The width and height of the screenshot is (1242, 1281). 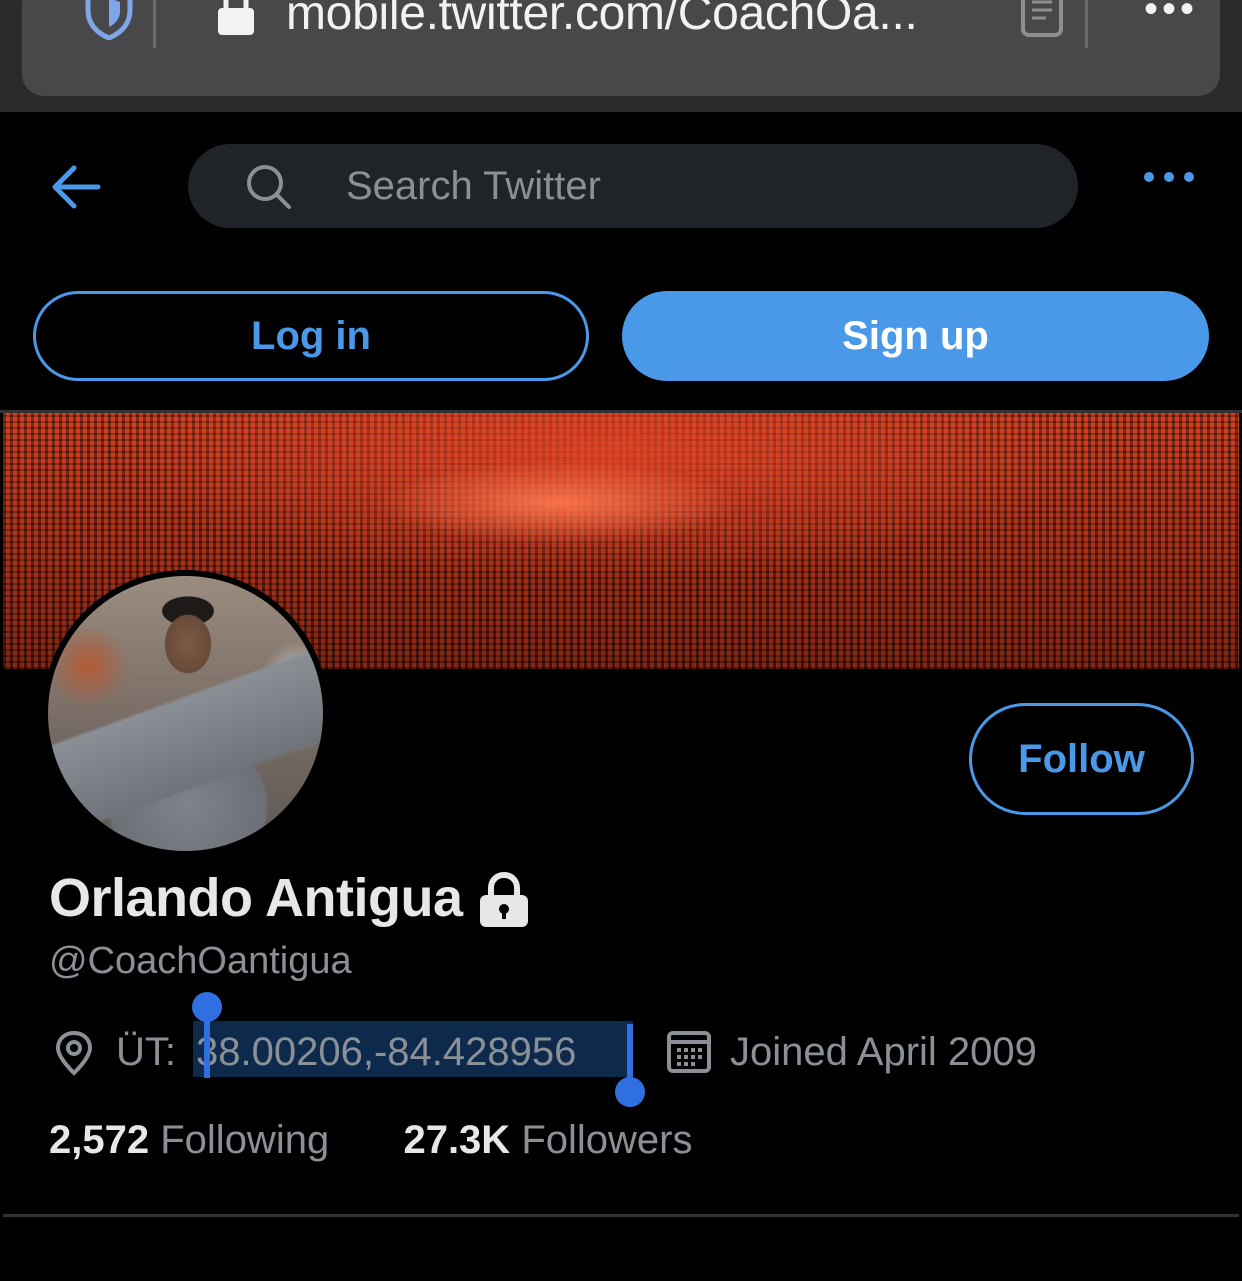 What do you see at coordinates (370, 1140) in the screenshot?
I see `profile-stats: 2,572 Following 27.3K Followers` at bounding box center [370, 1140].